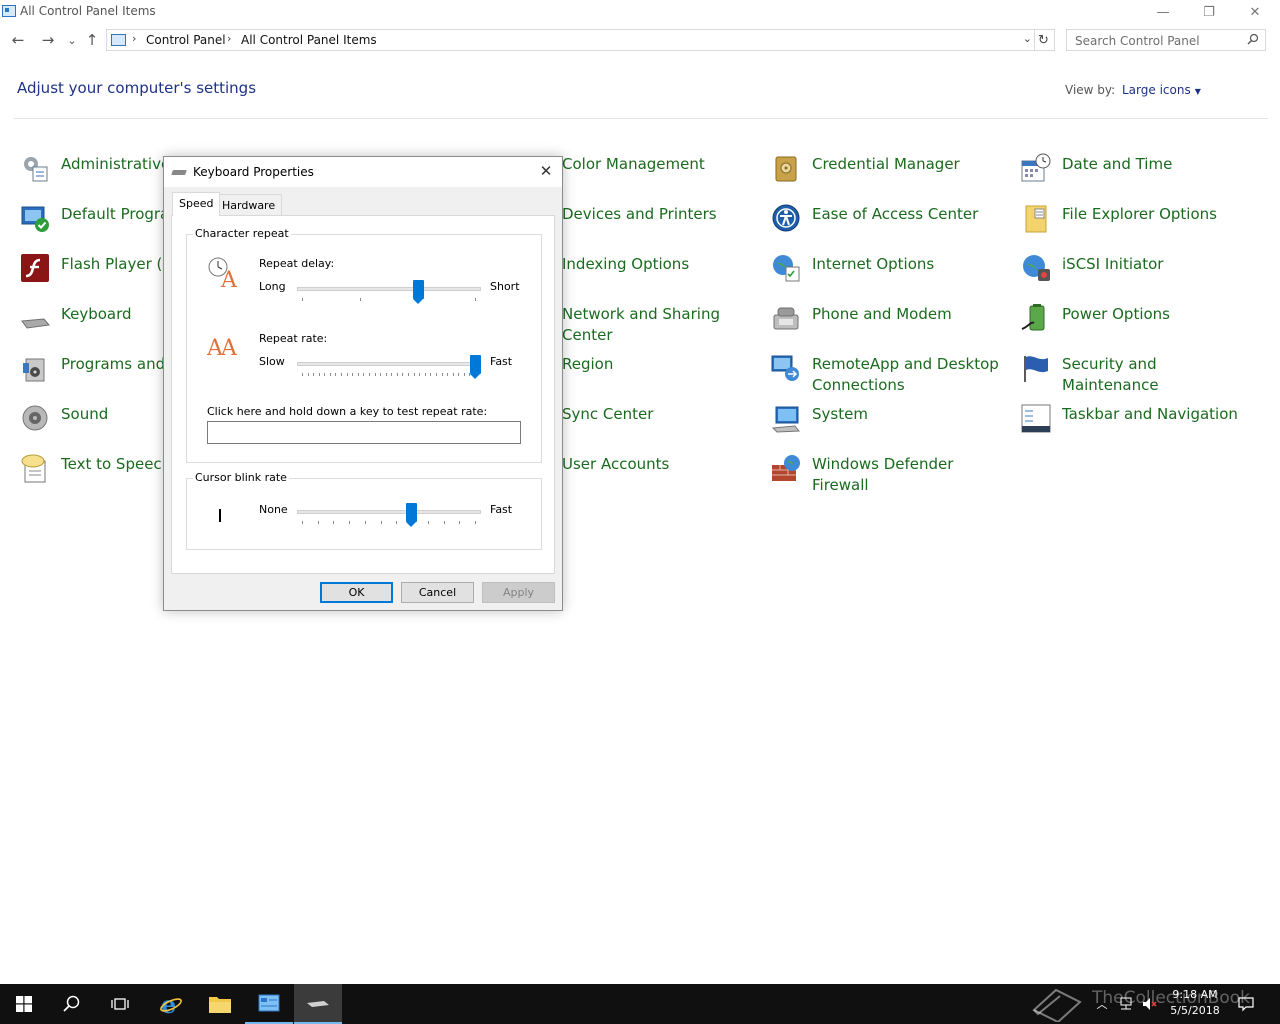  What do you see at coordinates (890, 224) in the screenshot?
I see `cp-item-ease-of-access: Ease of Access Center` at bounding box center [890, 224].